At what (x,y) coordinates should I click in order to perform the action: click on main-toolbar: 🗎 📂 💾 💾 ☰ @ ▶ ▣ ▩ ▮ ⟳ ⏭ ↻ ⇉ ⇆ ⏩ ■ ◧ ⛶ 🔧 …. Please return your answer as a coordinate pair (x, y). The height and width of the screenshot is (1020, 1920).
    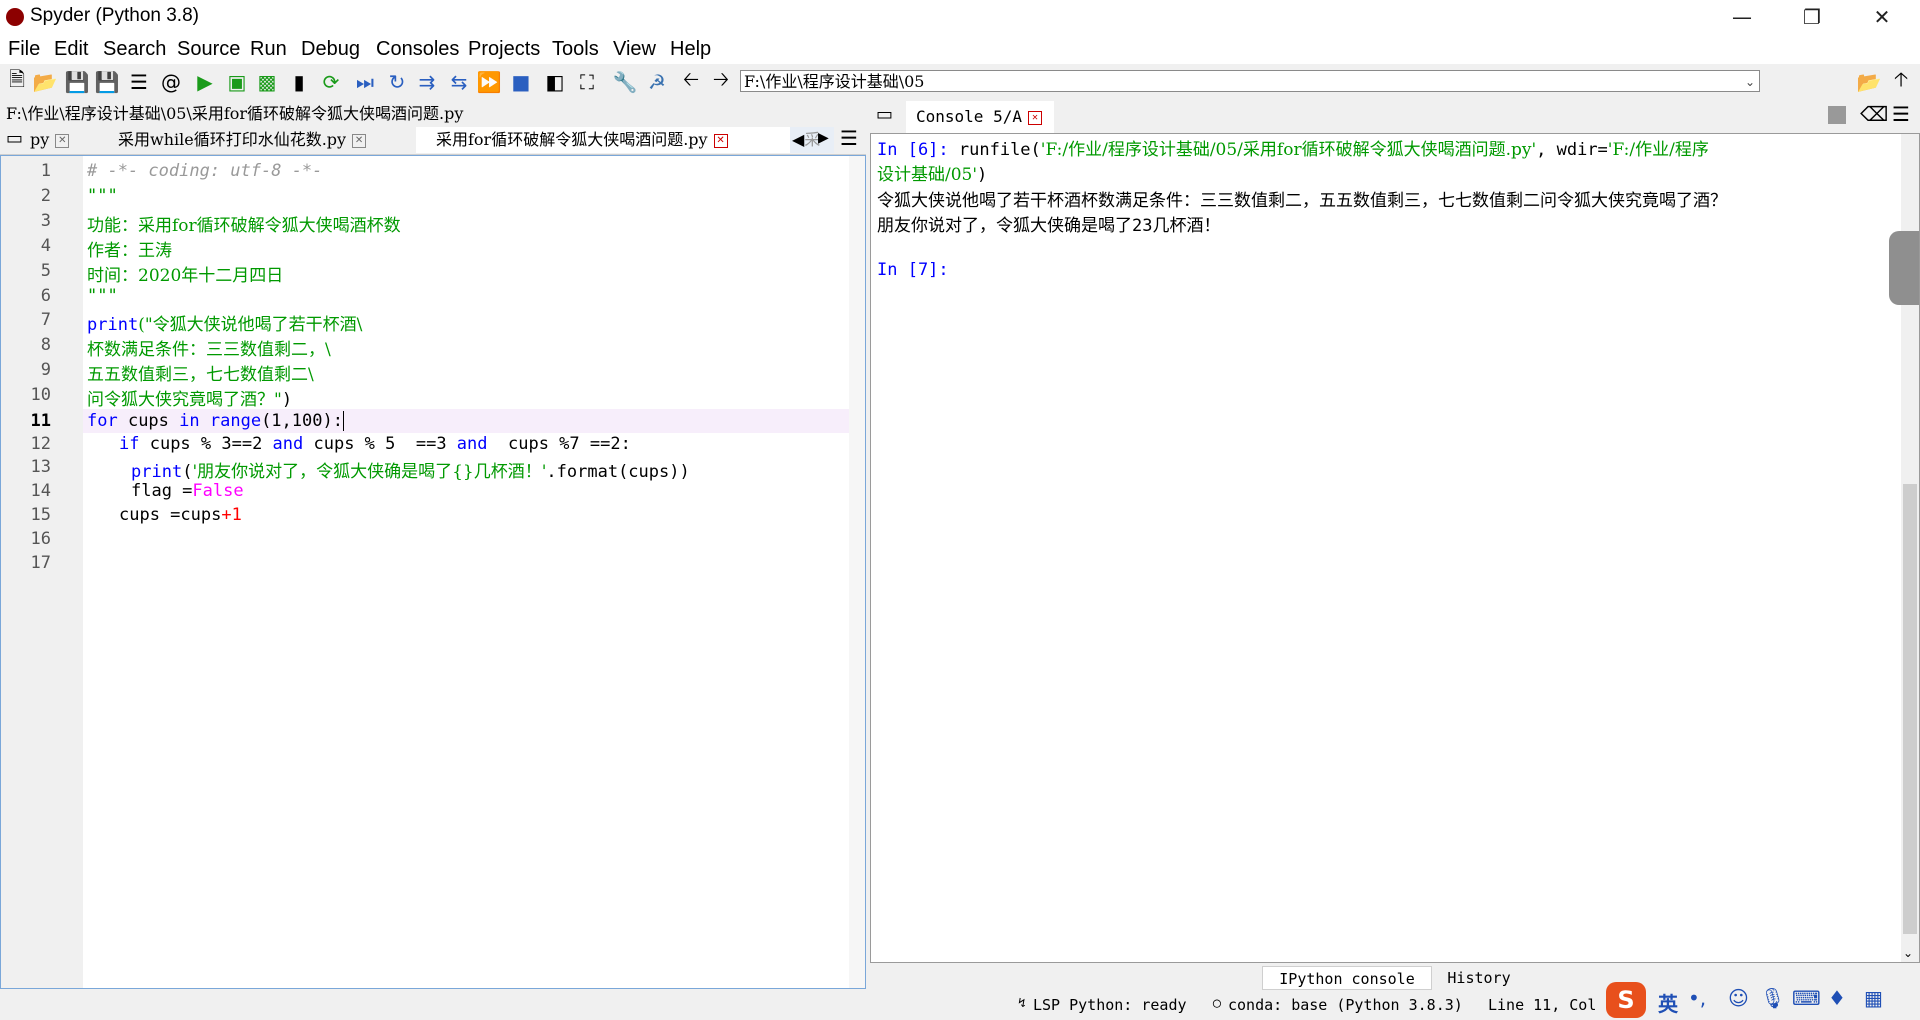
    Looking at the image, I should click on (960, 82).